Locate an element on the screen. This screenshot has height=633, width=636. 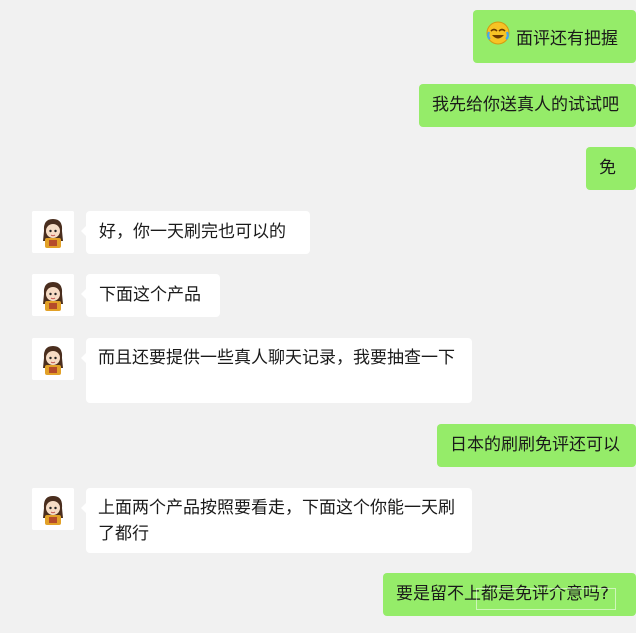
message-bubble-outgoing: 日本的刷刷免评还可以 is located at coordinates (536, 445).